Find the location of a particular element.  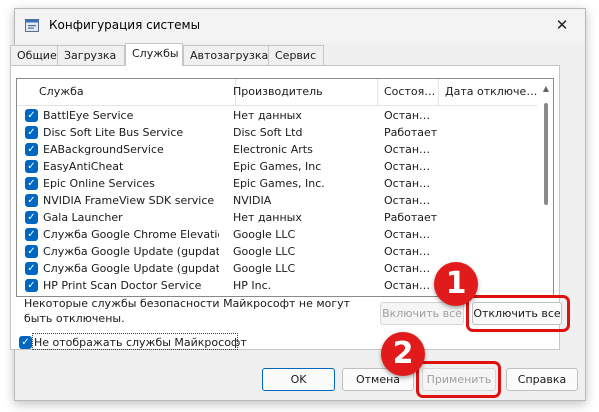

vertical-scrollbar: ▲ is located at coordinates (545, 187).